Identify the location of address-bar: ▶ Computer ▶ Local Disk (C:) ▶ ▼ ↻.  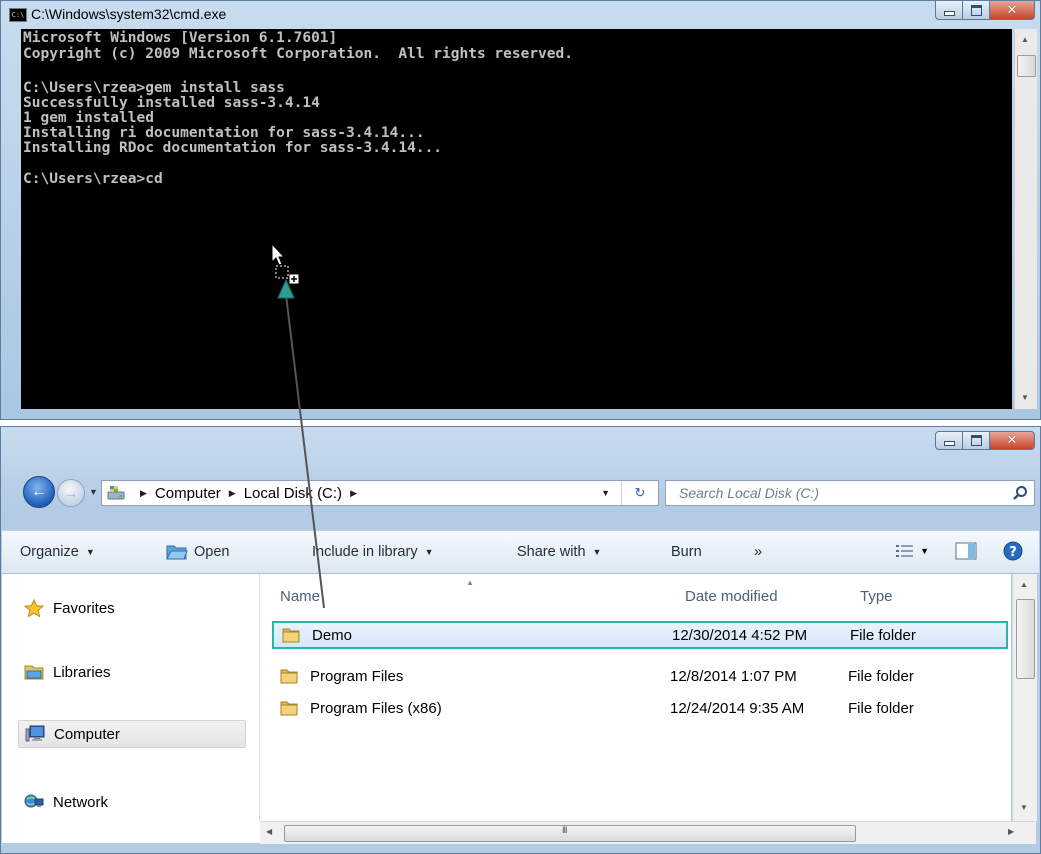
(380, 493).